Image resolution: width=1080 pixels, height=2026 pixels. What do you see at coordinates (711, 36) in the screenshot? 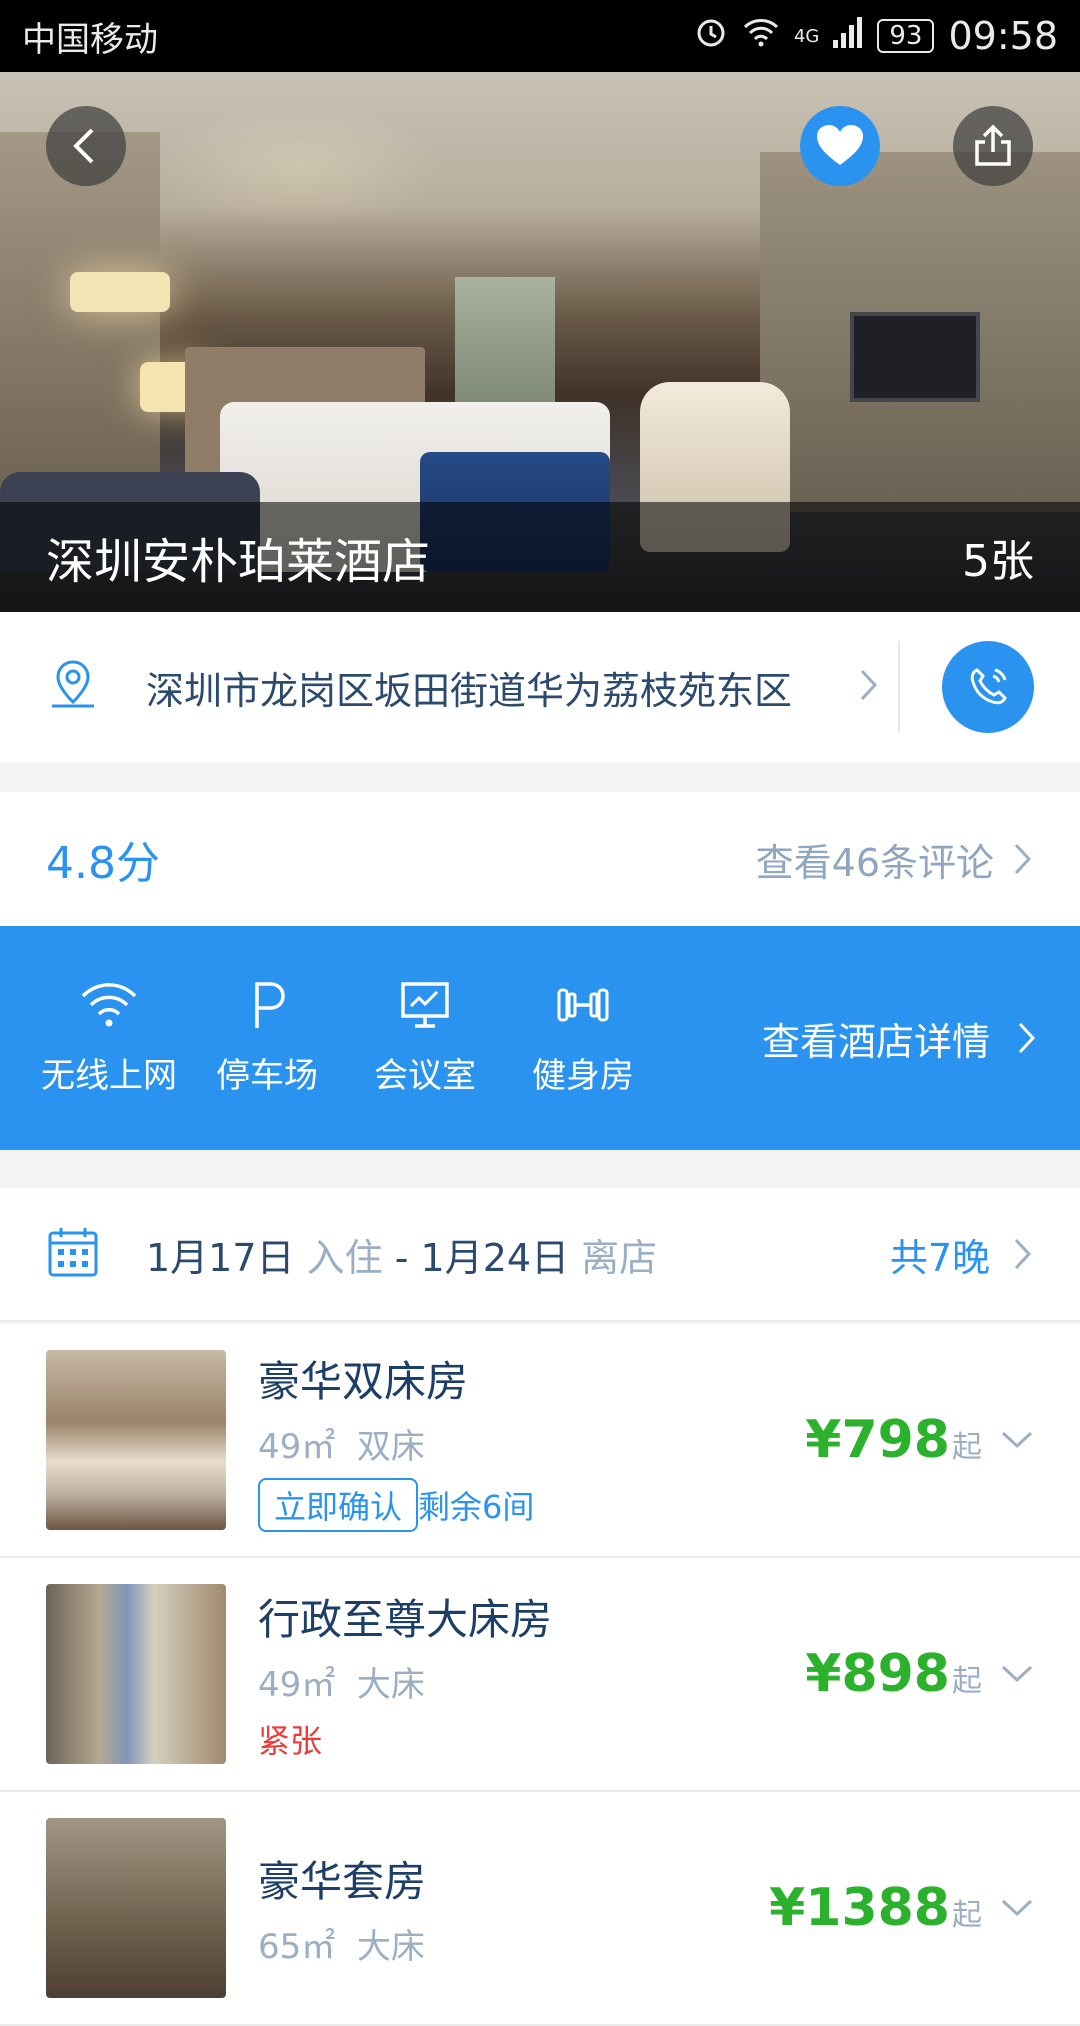
I see `alarm-icon` at bounding box center [711, 36].